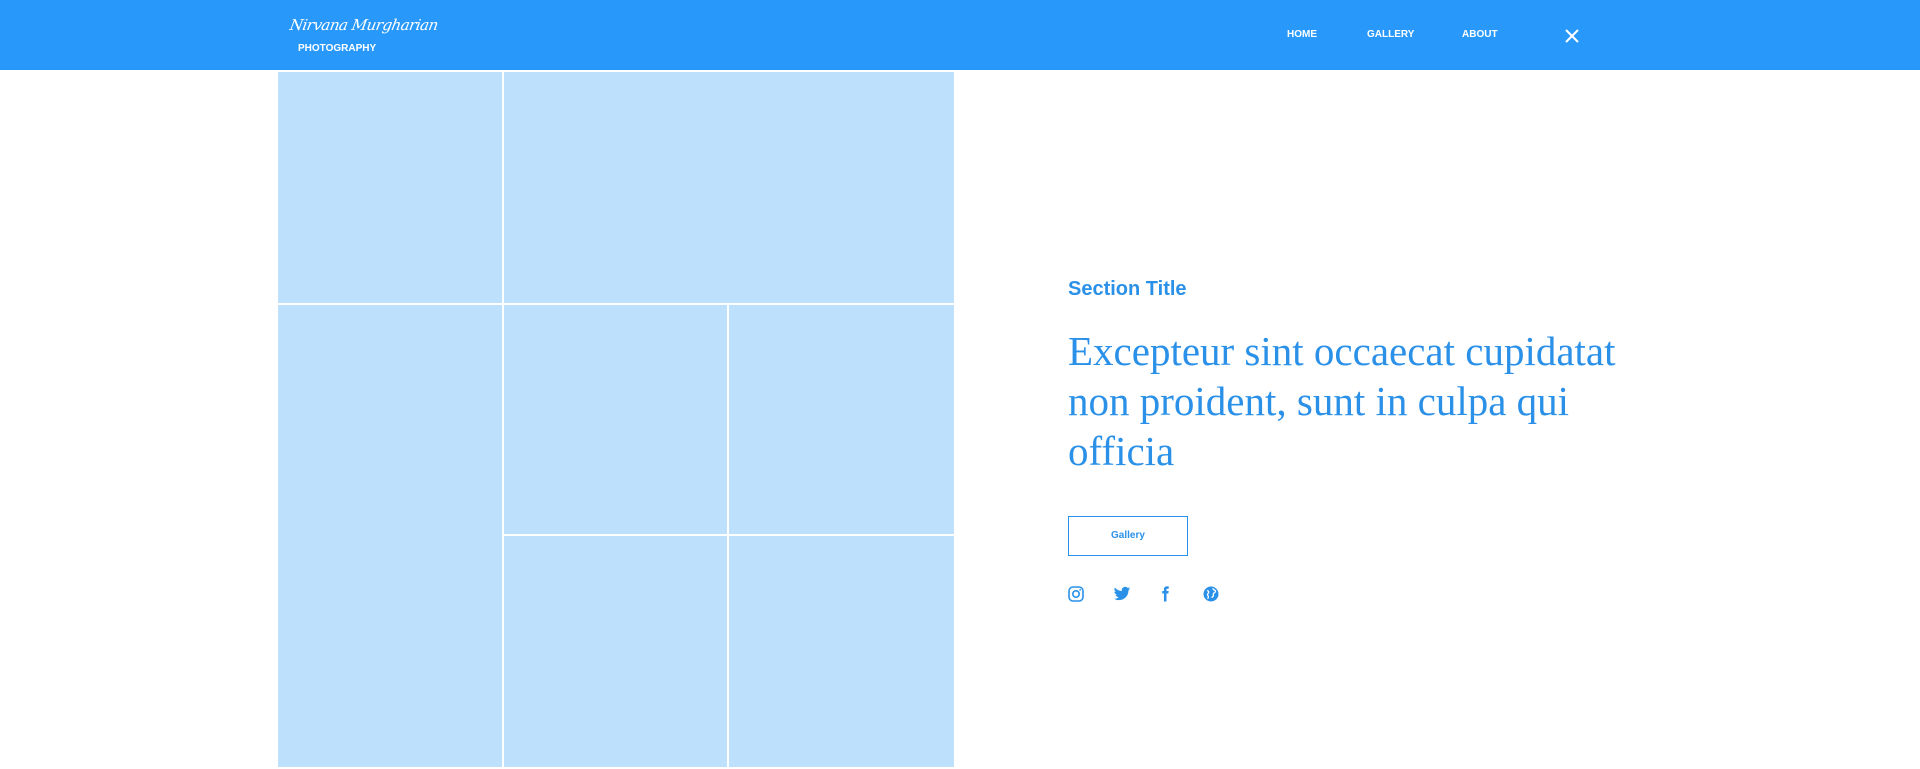  What do you see at coordinates (1165, 594) in the screenshot?
I see `facebook-icon` at bounding box center [1165, 594].